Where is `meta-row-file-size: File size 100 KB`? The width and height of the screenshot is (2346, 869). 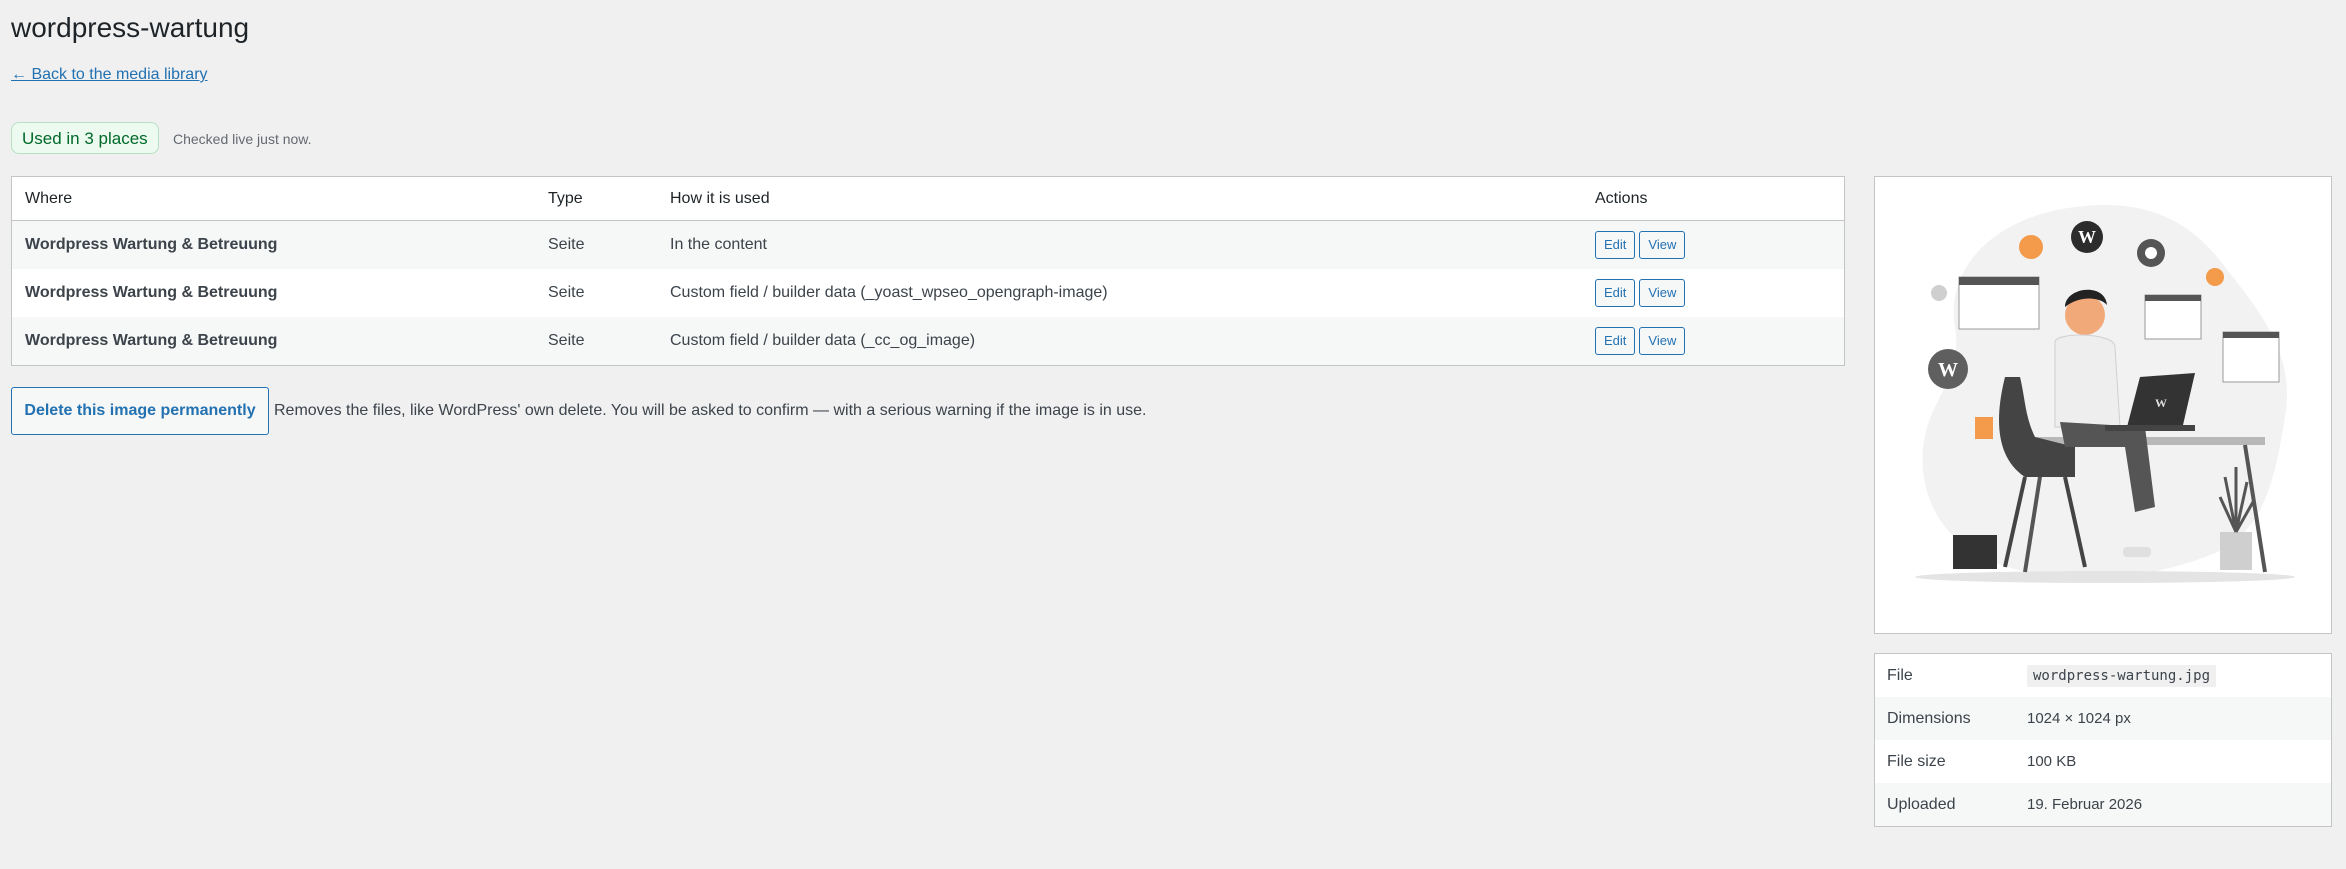
meta-row-file-size: File size 100 KB is located at coordinates (2103, 761).